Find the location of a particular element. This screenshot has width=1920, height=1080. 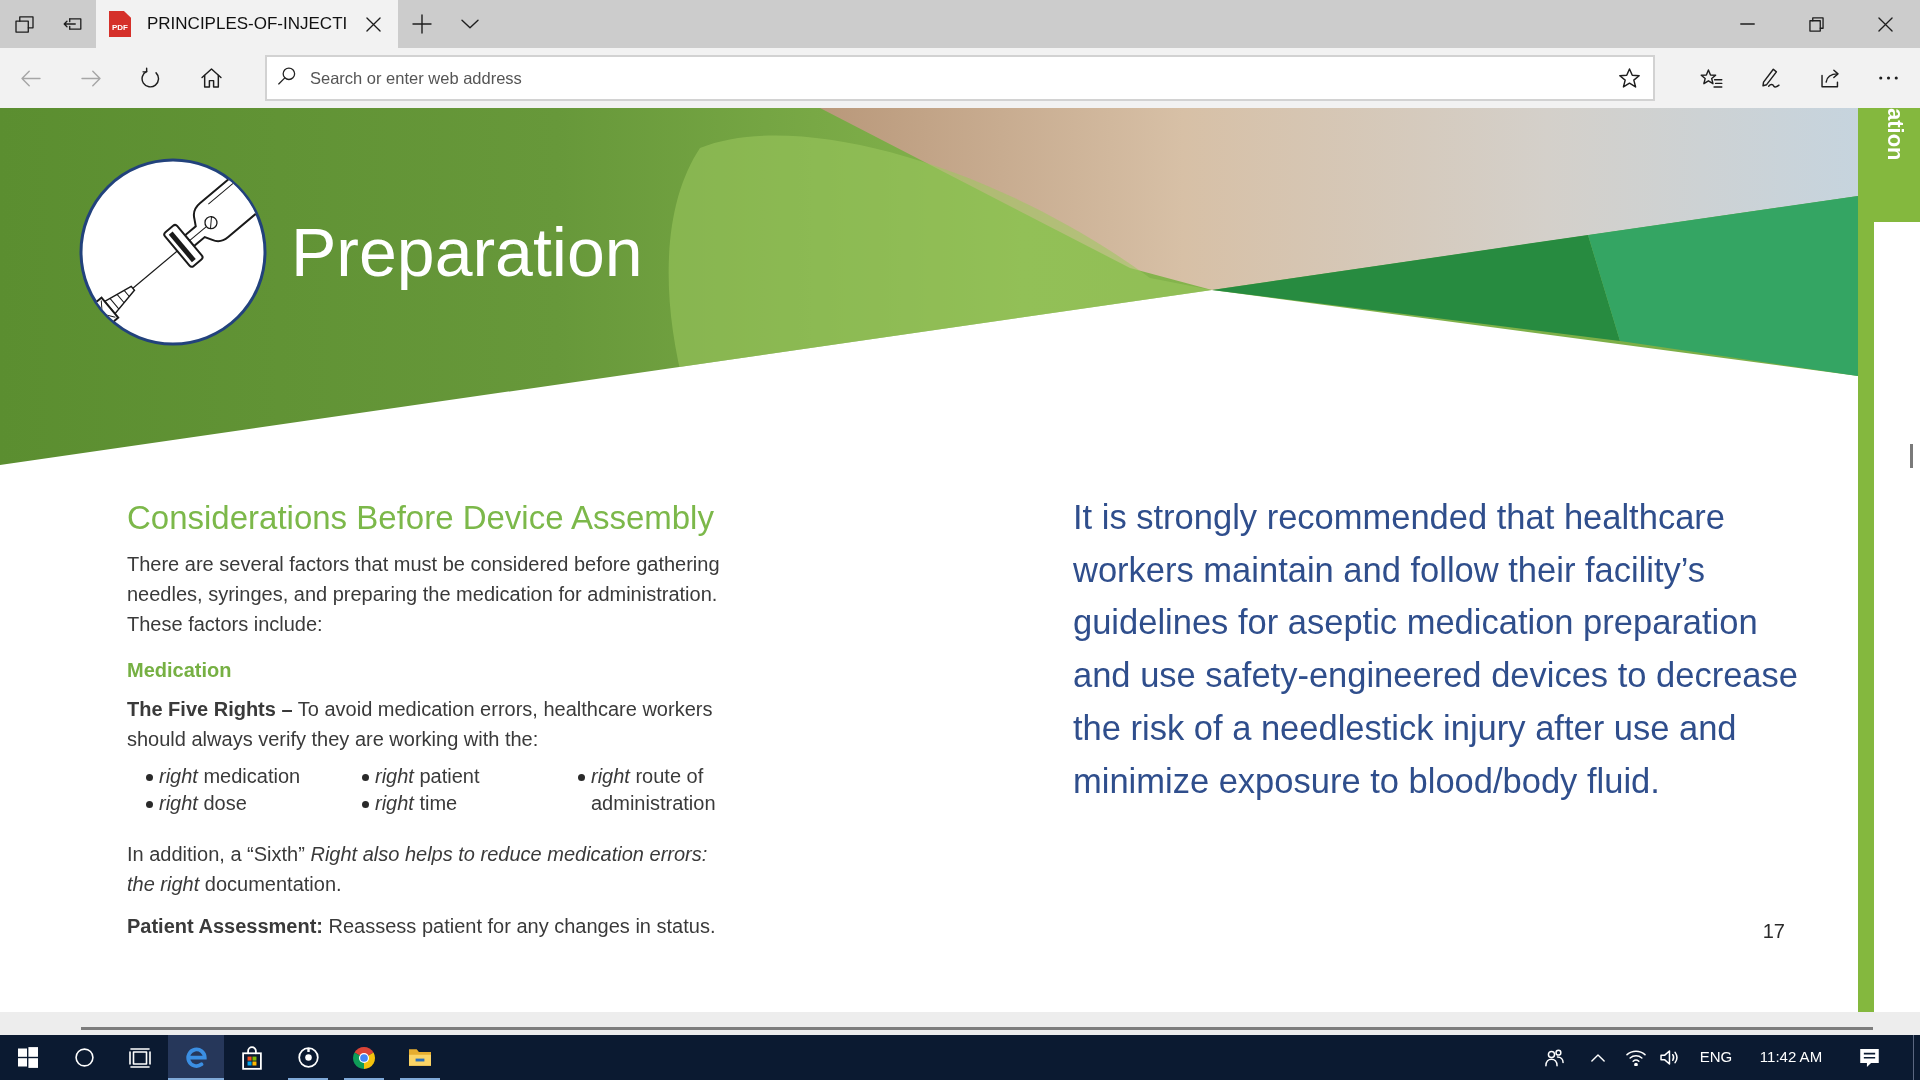

folder-icon is located at coordinates (420, 1057).